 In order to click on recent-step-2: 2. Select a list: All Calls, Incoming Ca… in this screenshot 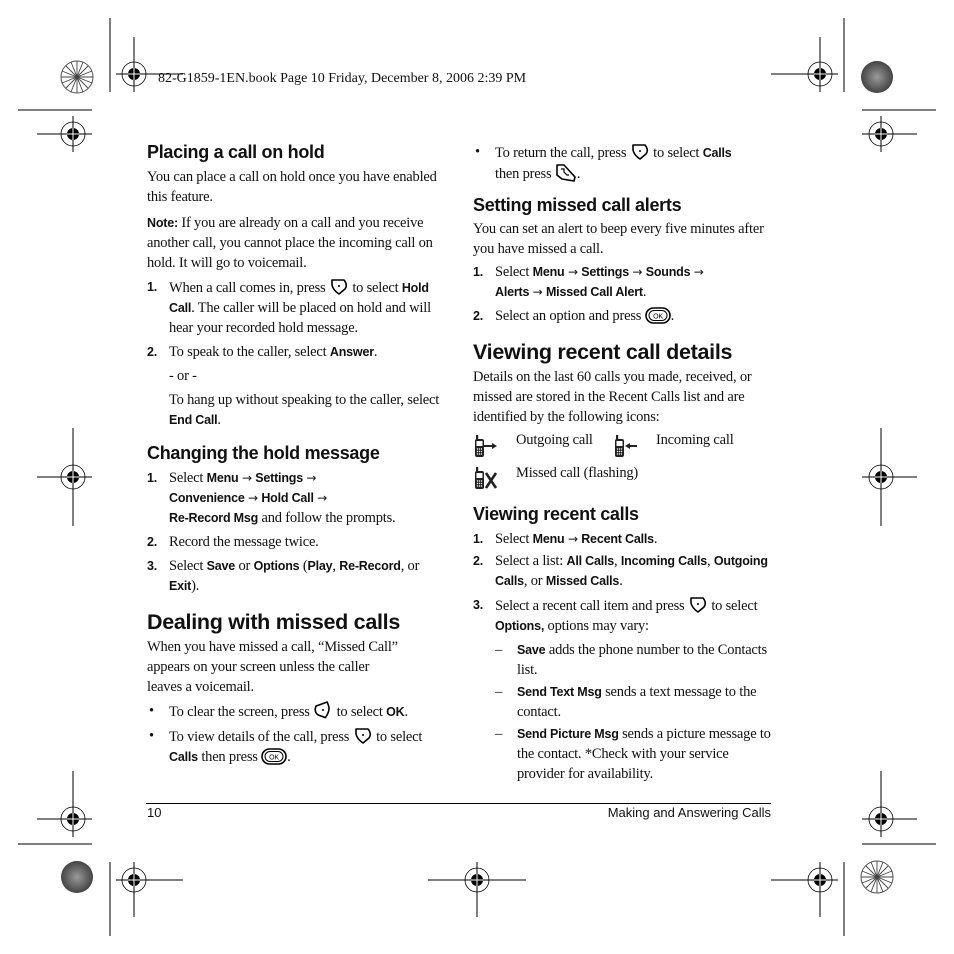, I will do `click(620, 571)`.